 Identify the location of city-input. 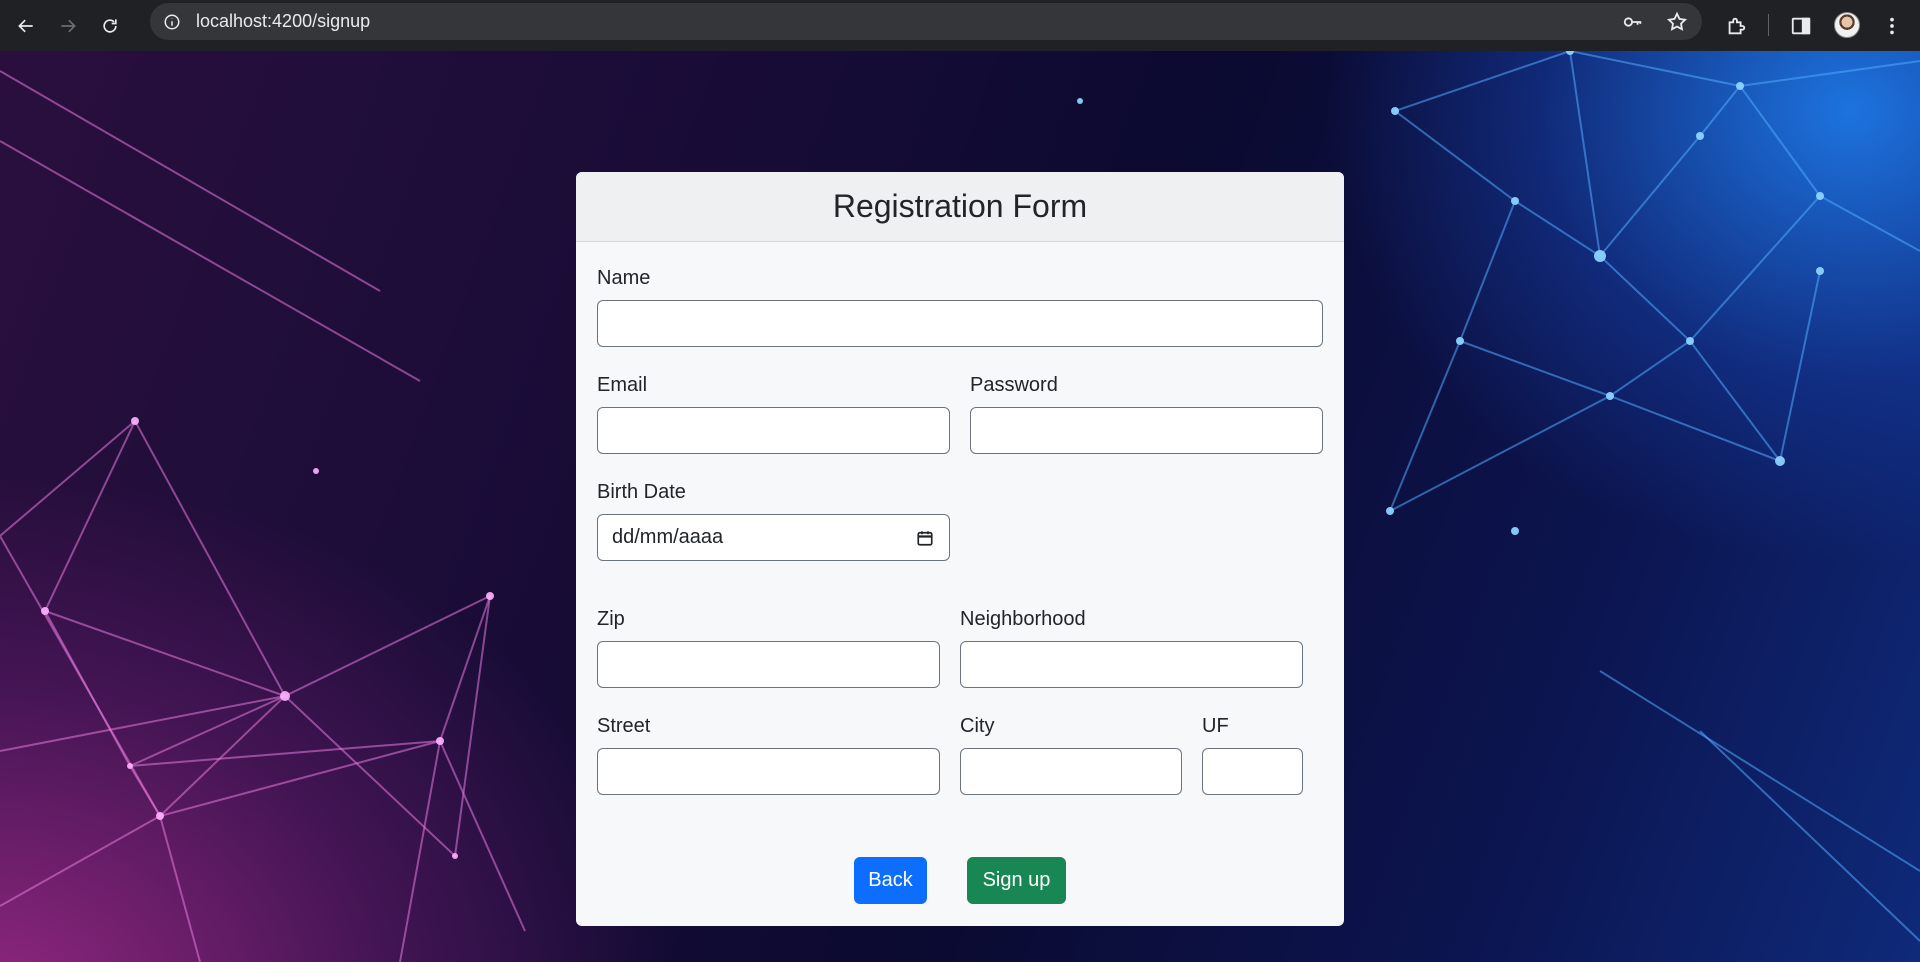
(1071, 771).